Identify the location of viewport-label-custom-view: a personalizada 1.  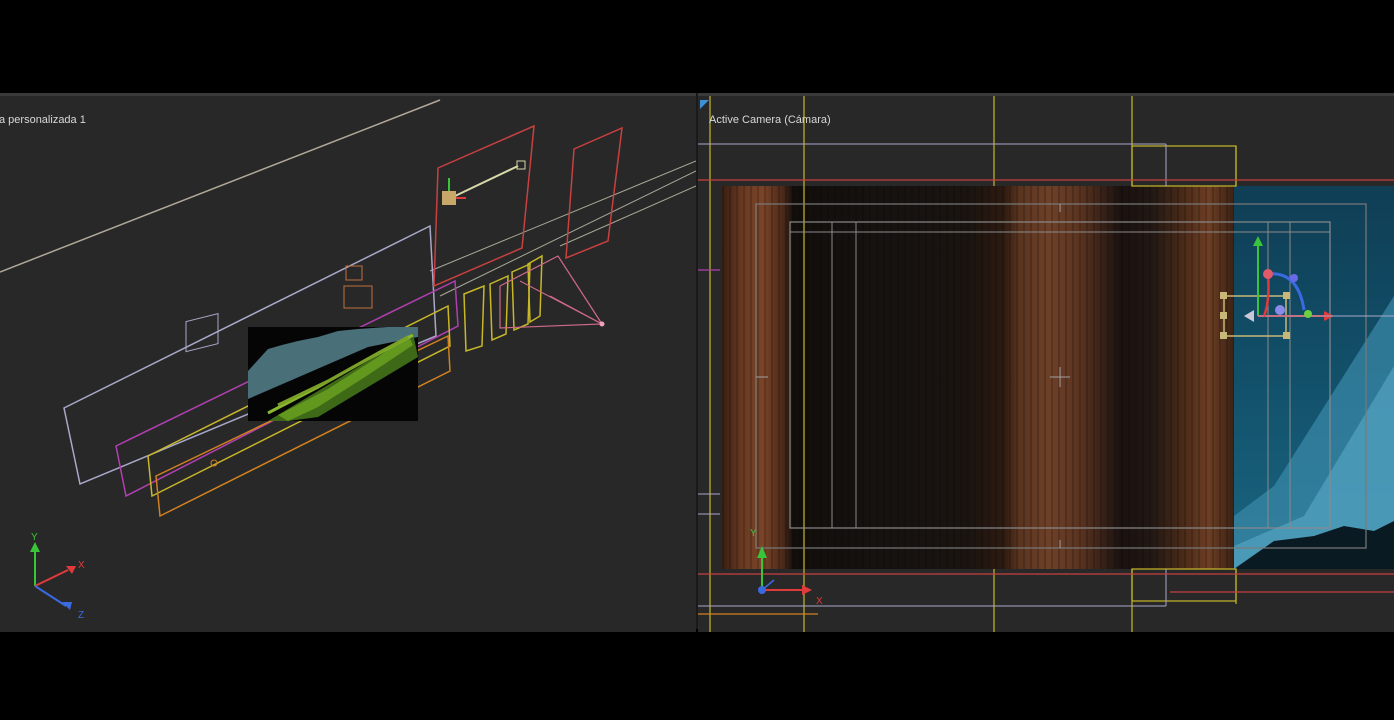
(43, 120).